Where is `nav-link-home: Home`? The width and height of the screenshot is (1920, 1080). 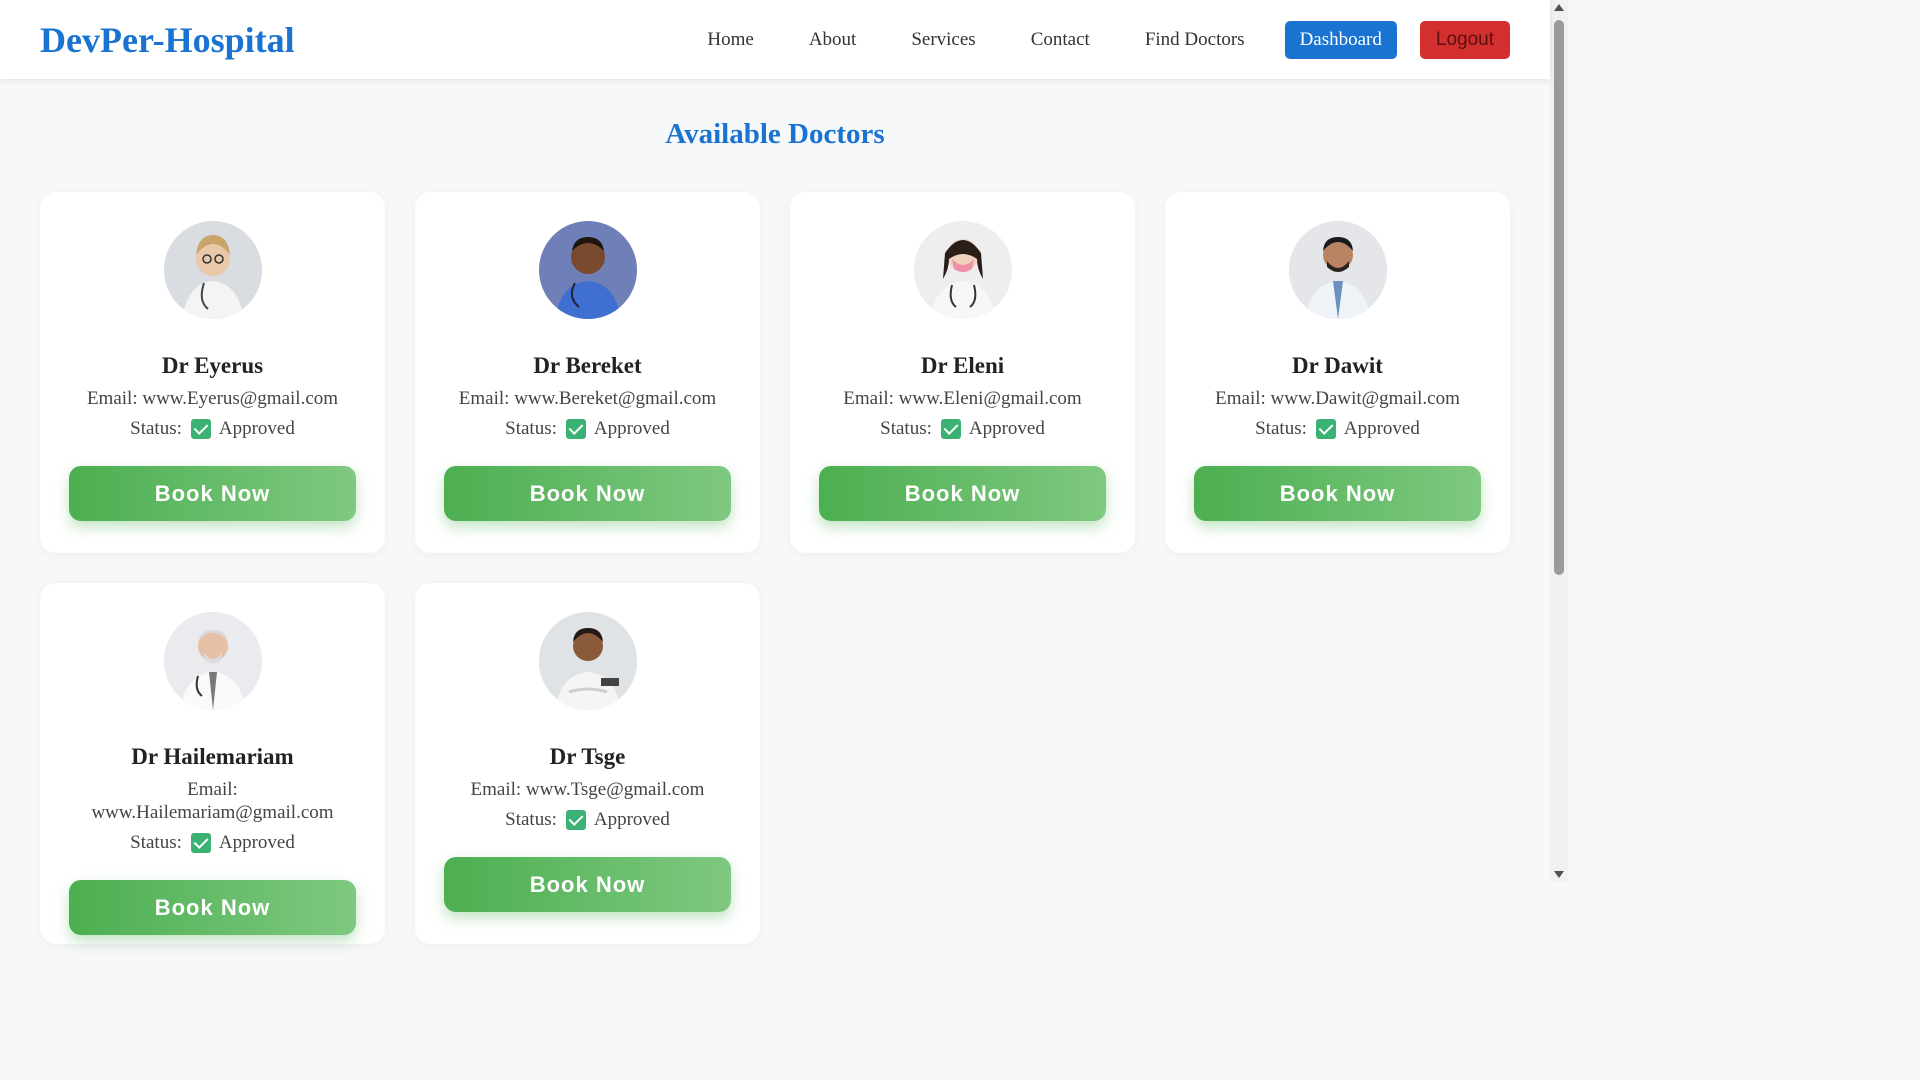
nav-link-home: Home is located at coordinates (730, 40).